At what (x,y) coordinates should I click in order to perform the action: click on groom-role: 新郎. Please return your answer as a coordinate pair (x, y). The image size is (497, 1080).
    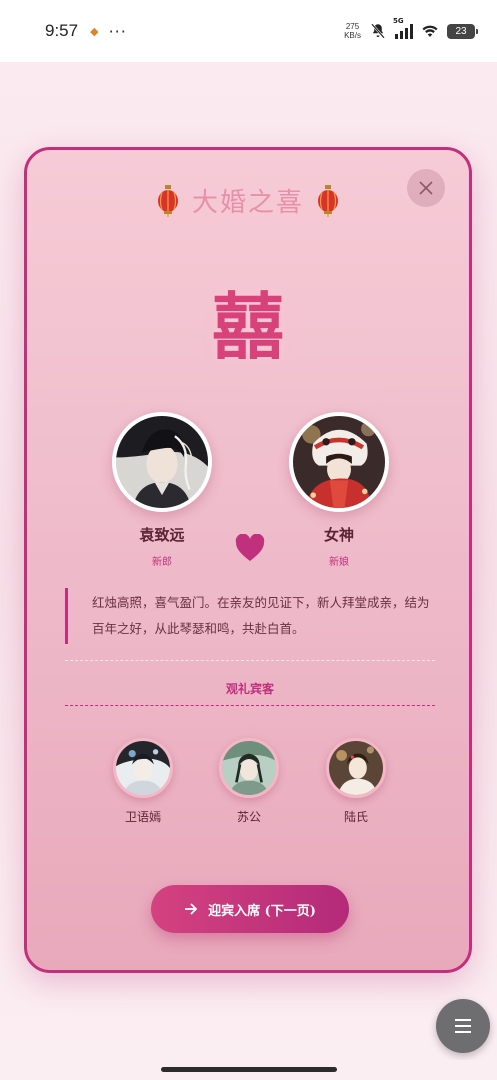
    Looking at the image, I should click on (162, 562).